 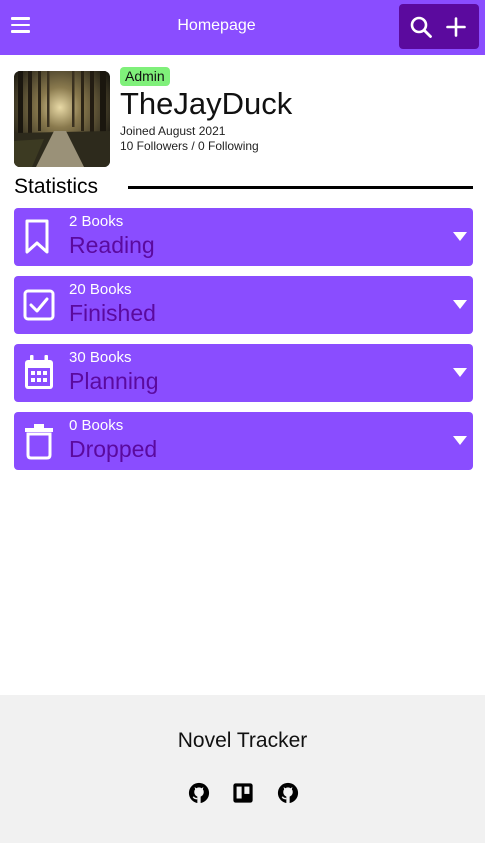 I want to click on avatar, so click(x=62, y=119).